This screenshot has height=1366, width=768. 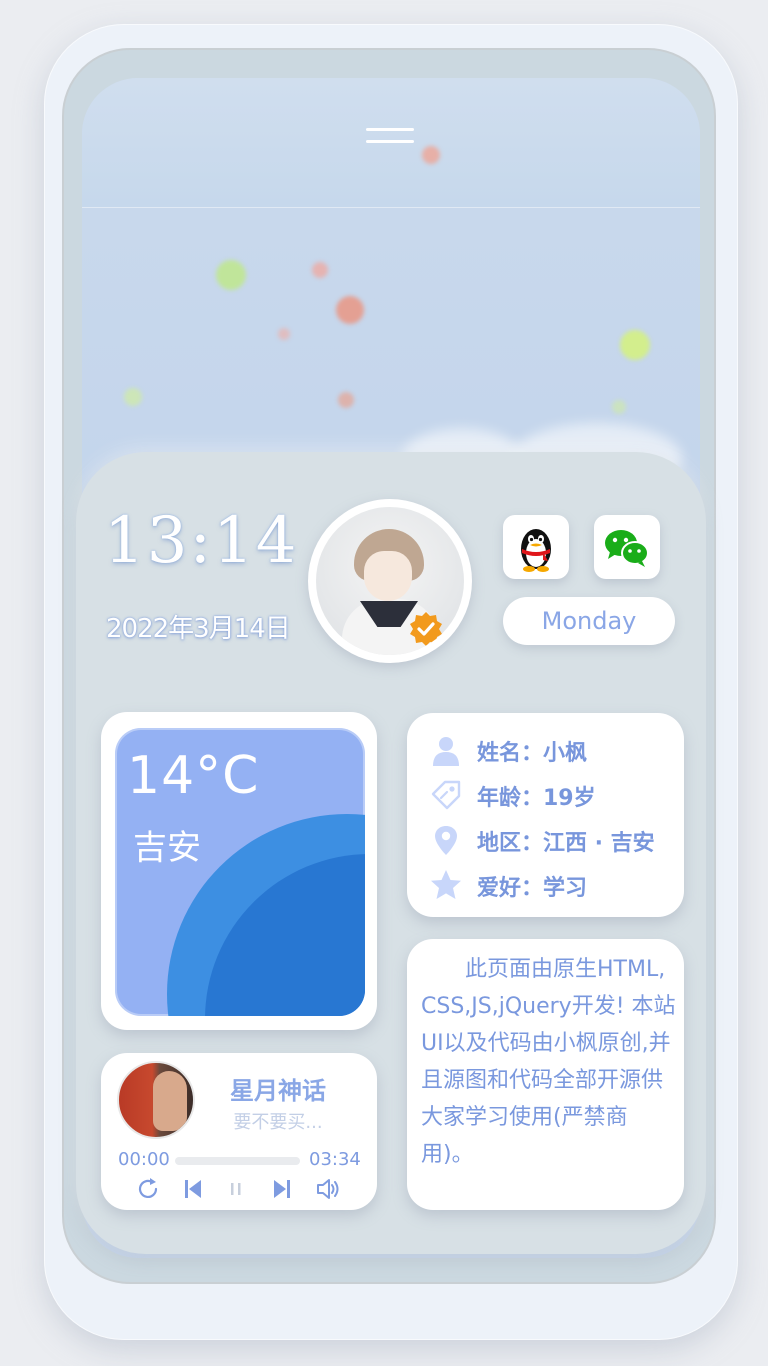 I want to click on current-time: 00:00, so click(x=144, y=1159).